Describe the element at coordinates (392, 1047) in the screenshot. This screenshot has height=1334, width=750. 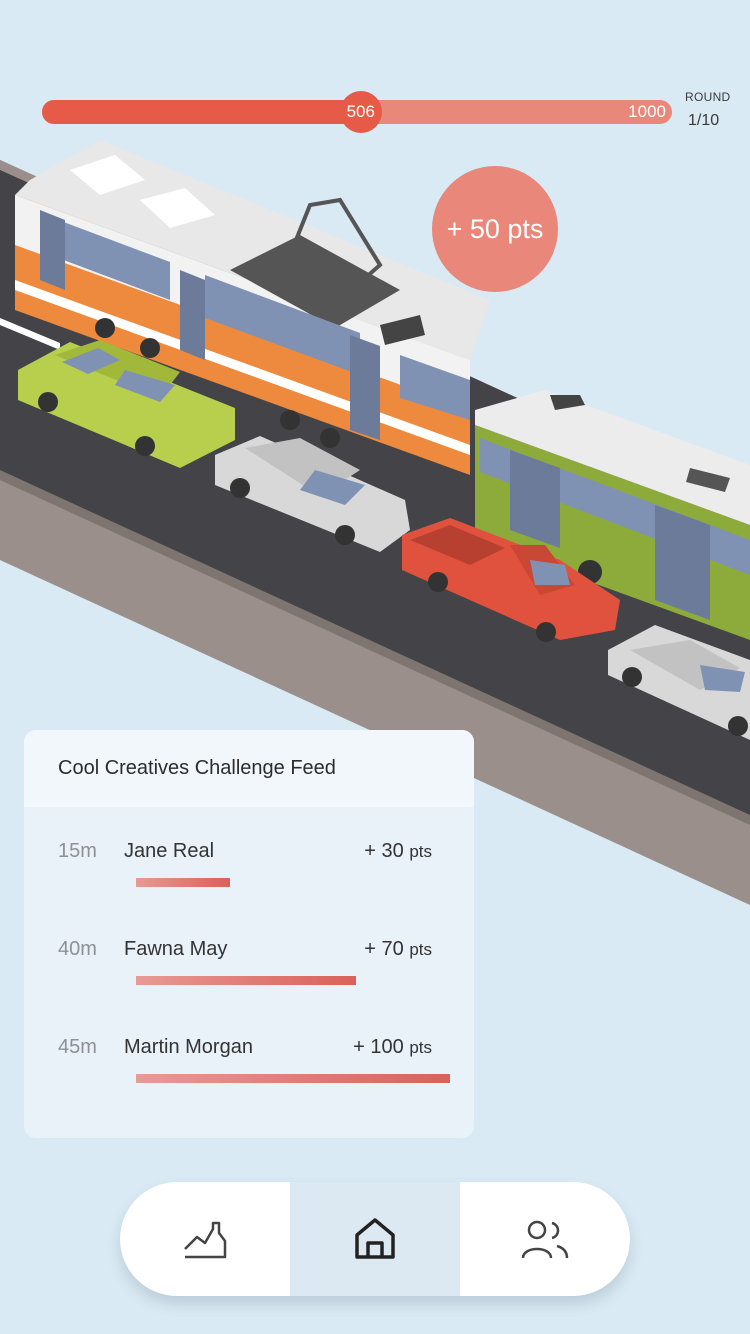
I see `entry-points: + 100 pts` at that location.